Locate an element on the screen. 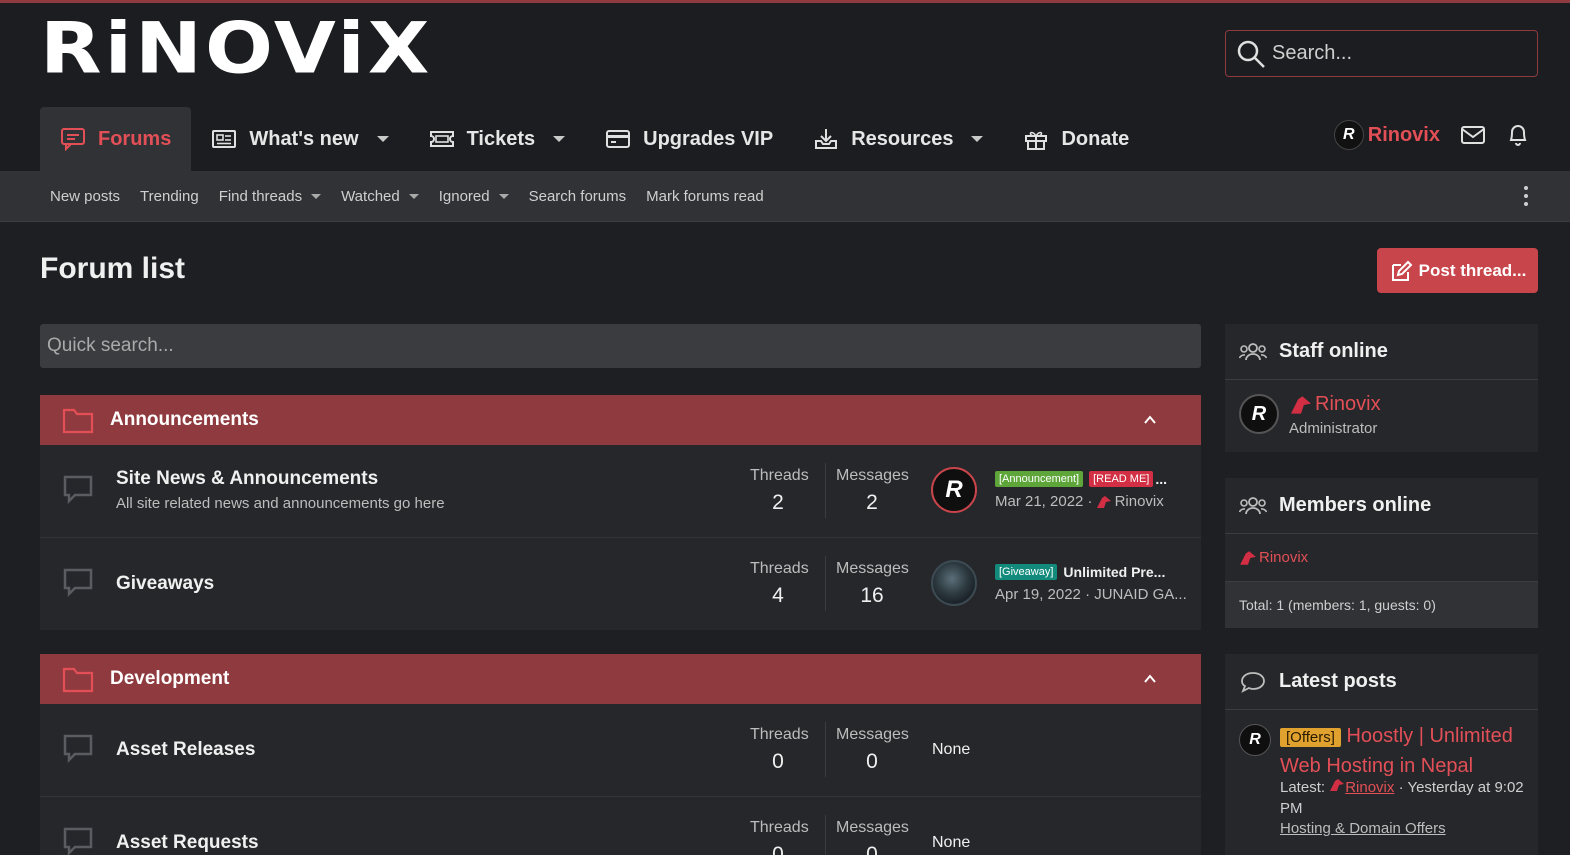 The height and width of the screenshot is (855, 1570). nav-tab-label: Tickets is located at coordinates (501, 138).